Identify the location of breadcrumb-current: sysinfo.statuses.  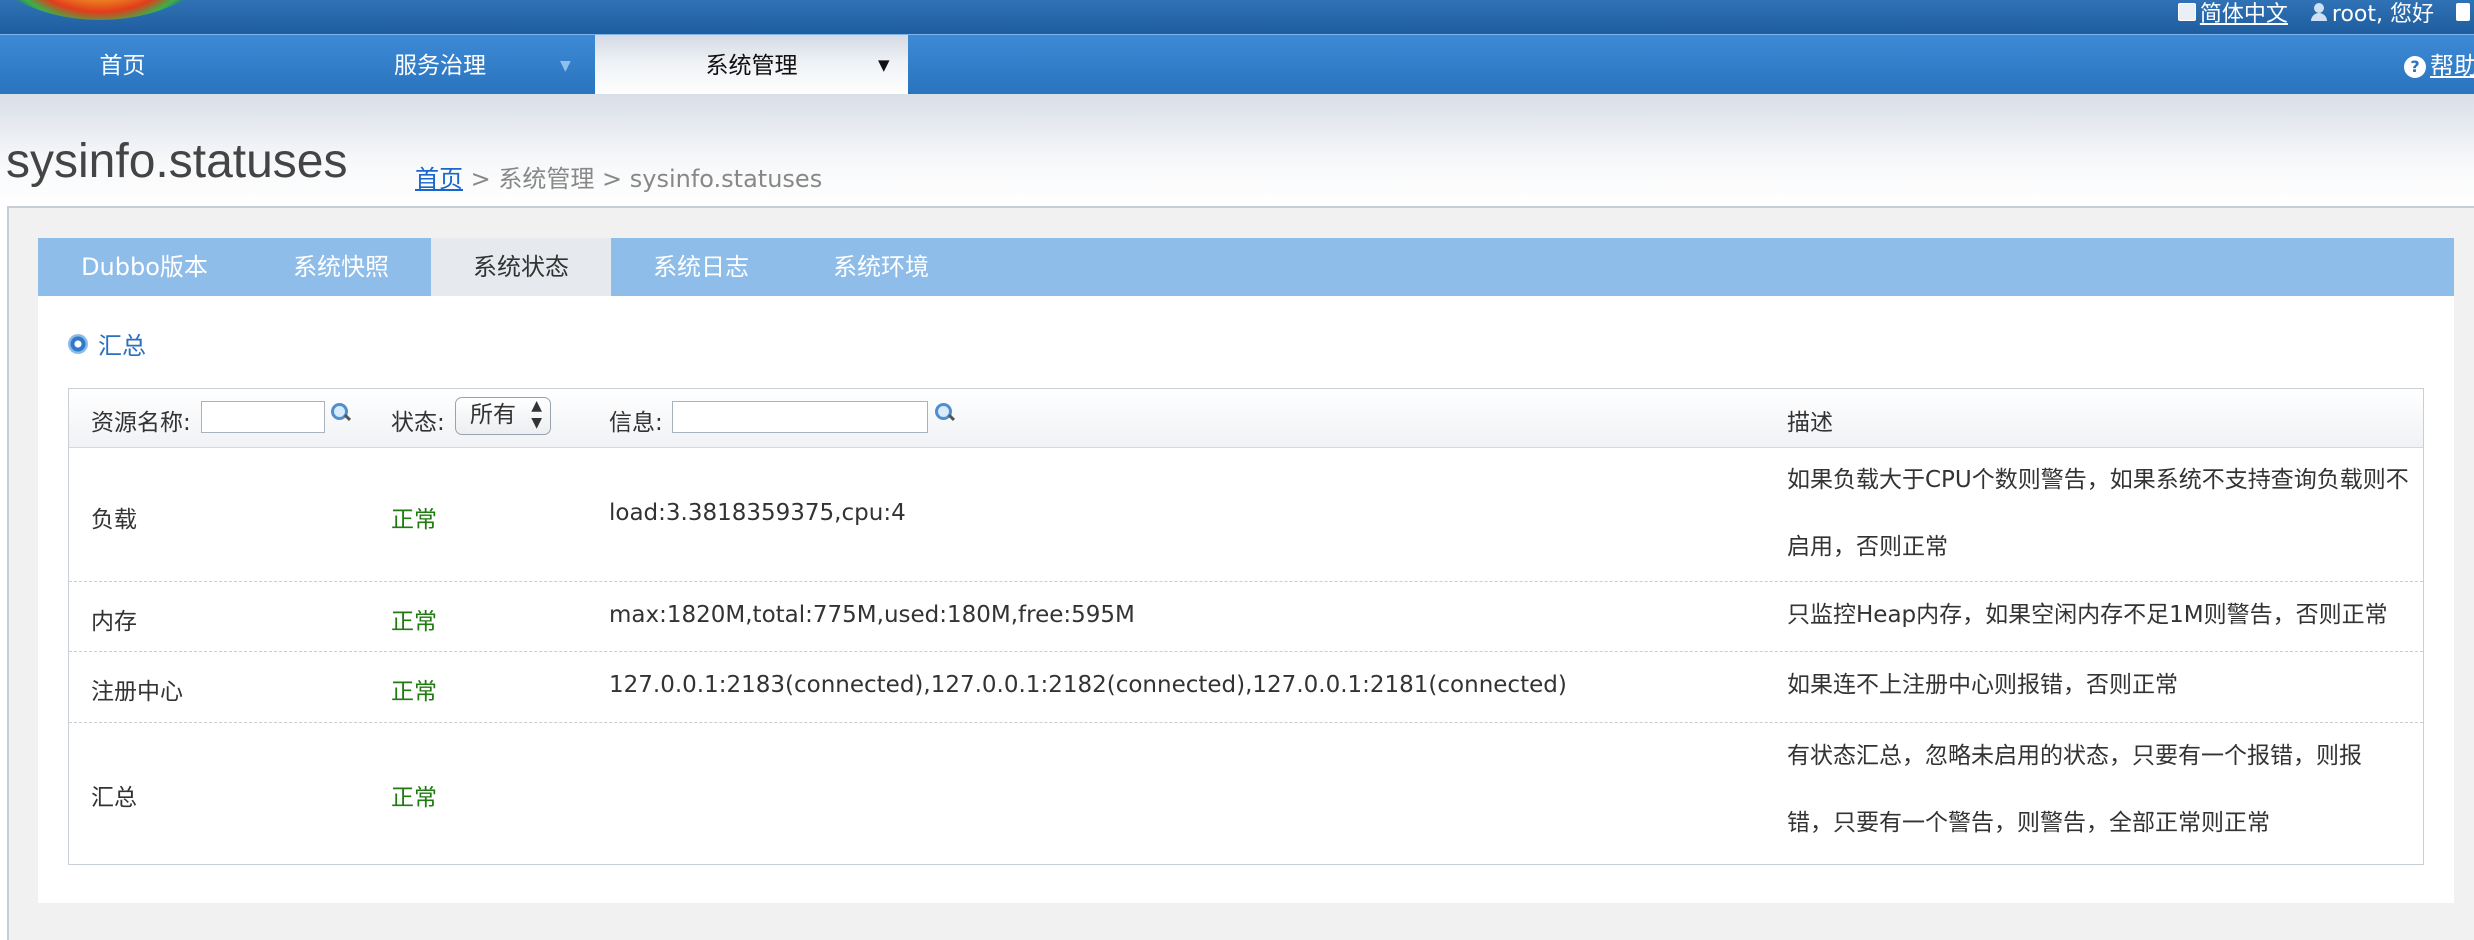
(726, 179).